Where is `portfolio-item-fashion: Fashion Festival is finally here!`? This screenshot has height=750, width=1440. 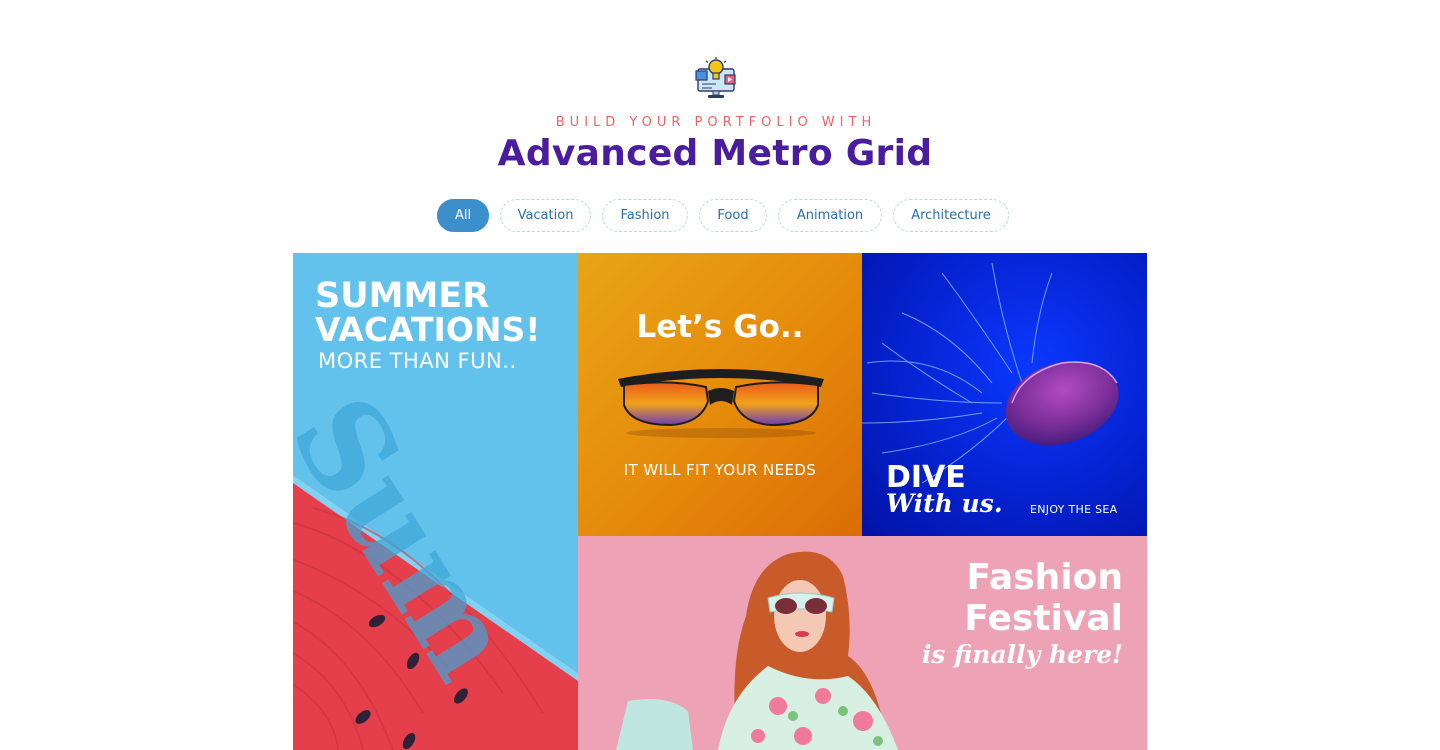
portfolio-item-fashion: Fashion Festival is finally here! is located at coordinates (862, 643).